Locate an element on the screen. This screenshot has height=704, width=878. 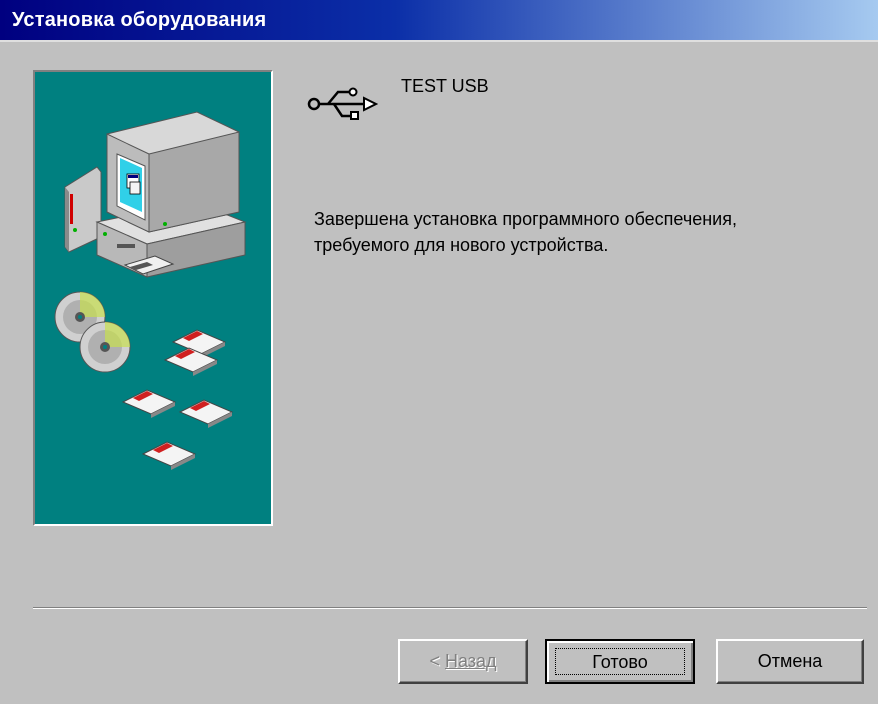
back-button: < Назад is located at coordinates (463, 661).